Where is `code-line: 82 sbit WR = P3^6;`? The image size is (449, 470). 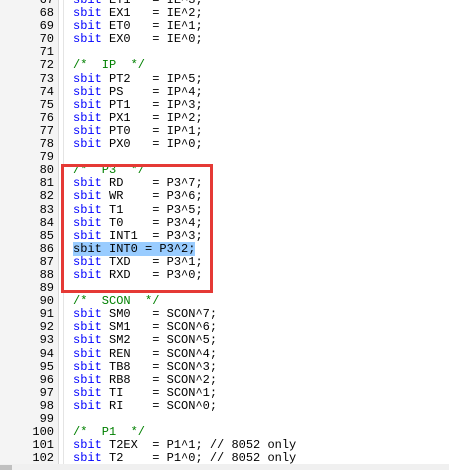 code-line: 82 sbit WR = P3^6; is located at coordinates (224, 196).